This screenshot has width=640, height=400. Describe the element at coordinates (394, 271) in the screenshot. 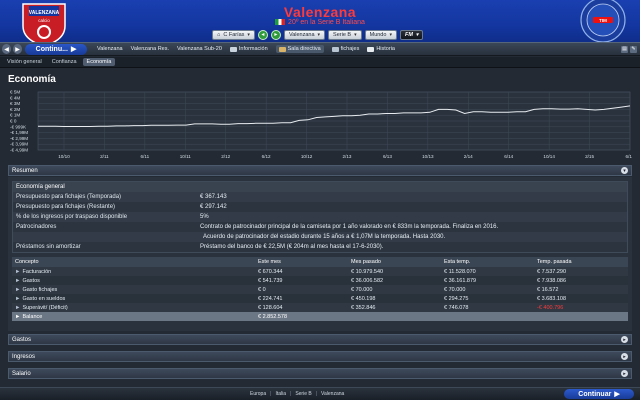

I see `row-last-month: € 10.979.540` at that location.